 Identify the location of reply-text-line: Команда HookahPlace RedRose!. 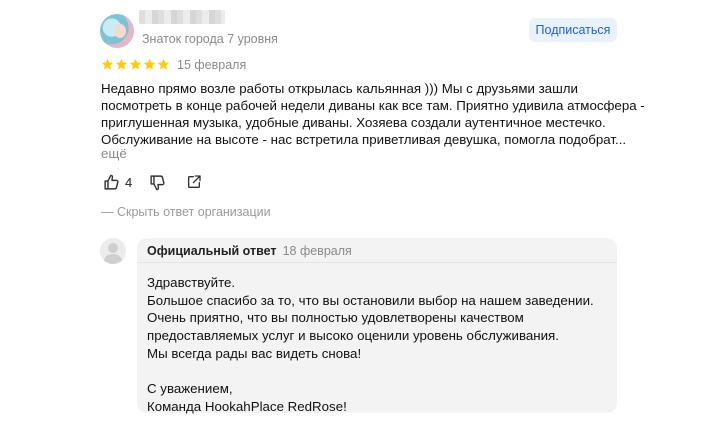
(247, 406).